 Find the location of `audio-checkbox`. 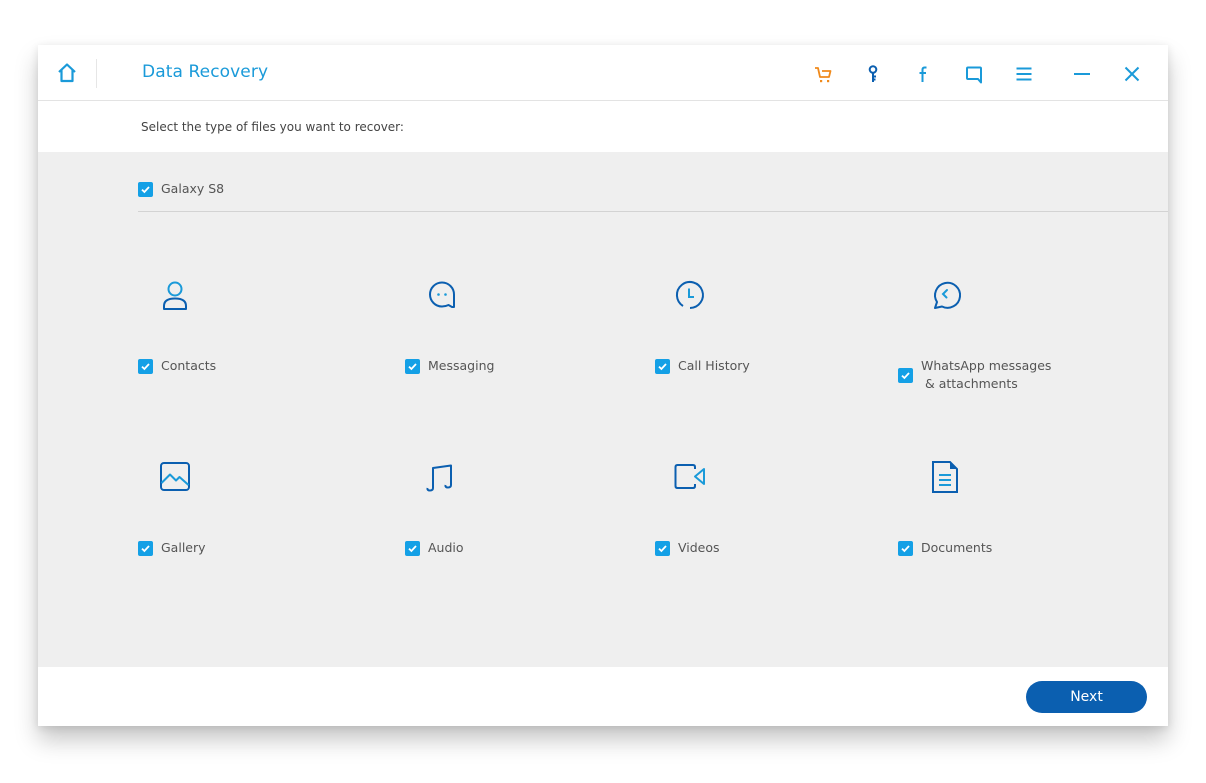

audio-checkbox is located at coordinates (412, 548).